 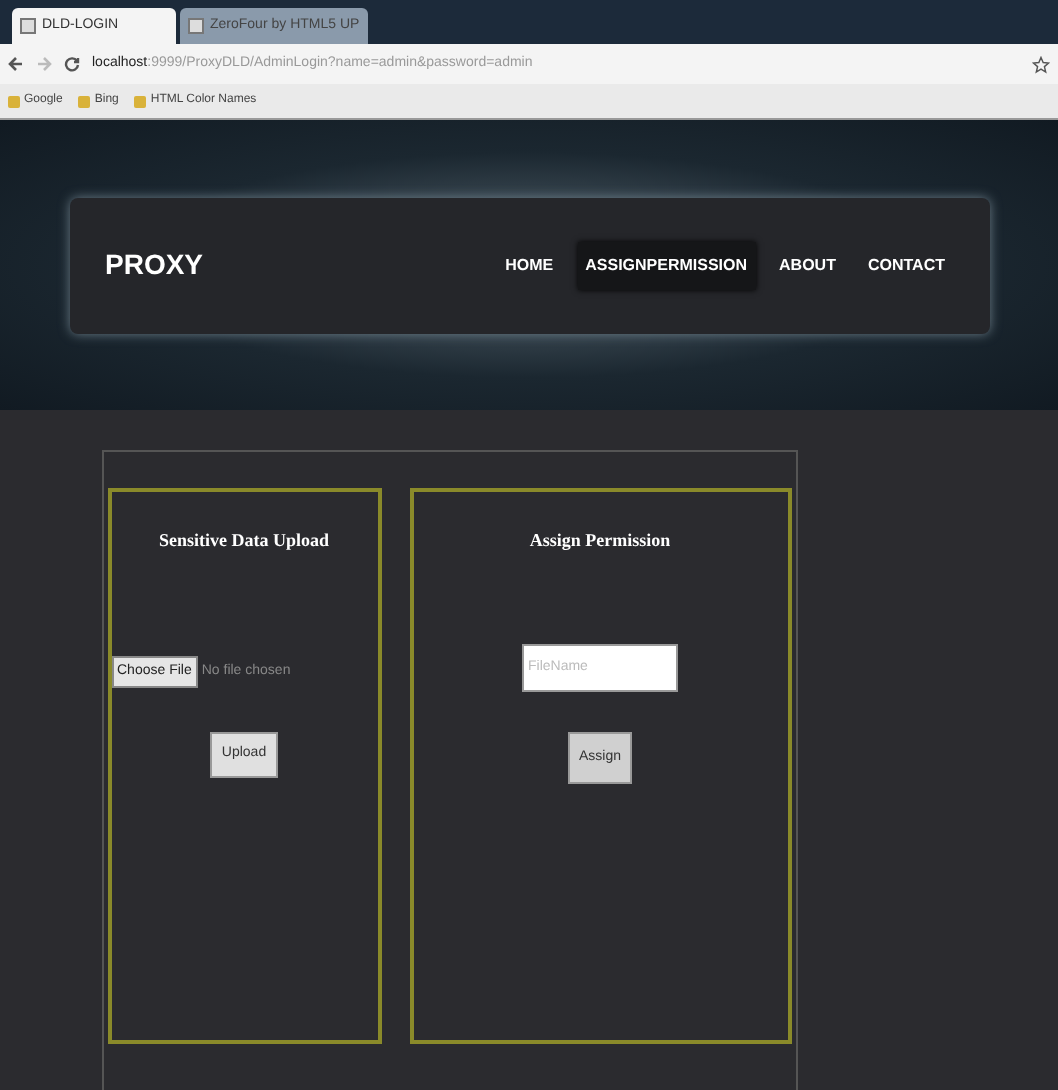 What do you see at coordinates (807, 265) in the screenshot?
I see `nav-link: ABOUT` at bounding box center [807, 265].